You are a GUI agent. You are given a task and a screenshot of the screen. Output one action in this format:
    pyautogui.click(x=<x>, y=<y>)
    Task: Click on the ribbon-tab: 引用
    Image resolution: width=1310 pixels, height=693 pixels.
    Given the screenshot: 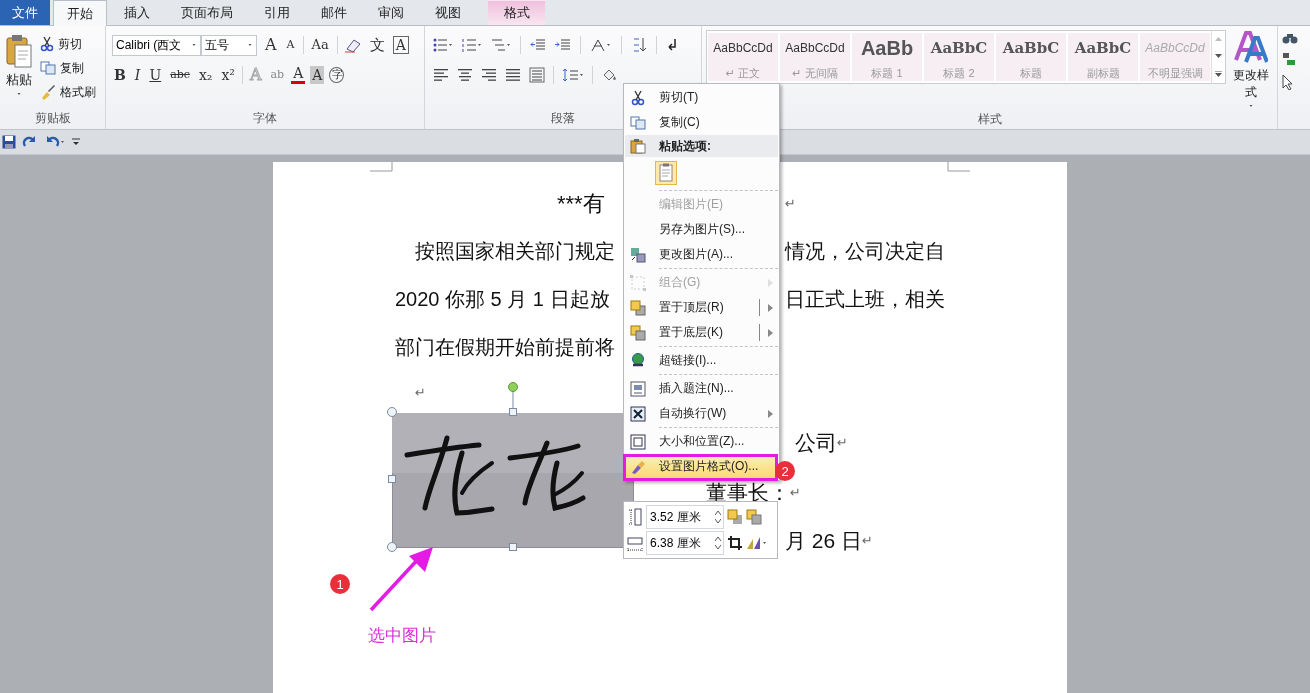 What is the action you would take?
    pyautogui.click(x=277, y=12)
    